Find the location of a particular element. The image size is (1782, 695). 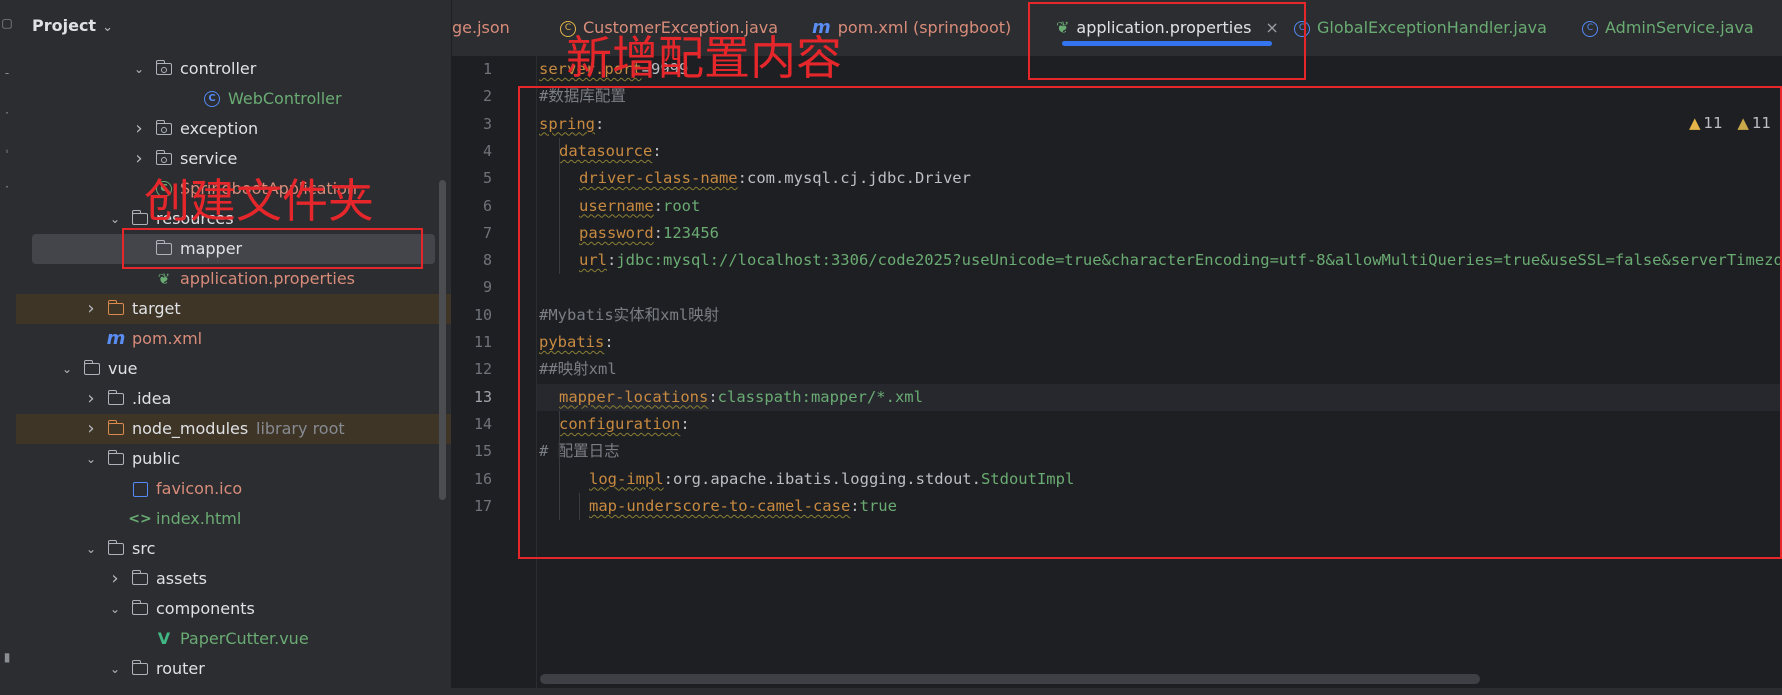

create-folder-annotation: 创建文件夹 is located at coordinates (259, 201).